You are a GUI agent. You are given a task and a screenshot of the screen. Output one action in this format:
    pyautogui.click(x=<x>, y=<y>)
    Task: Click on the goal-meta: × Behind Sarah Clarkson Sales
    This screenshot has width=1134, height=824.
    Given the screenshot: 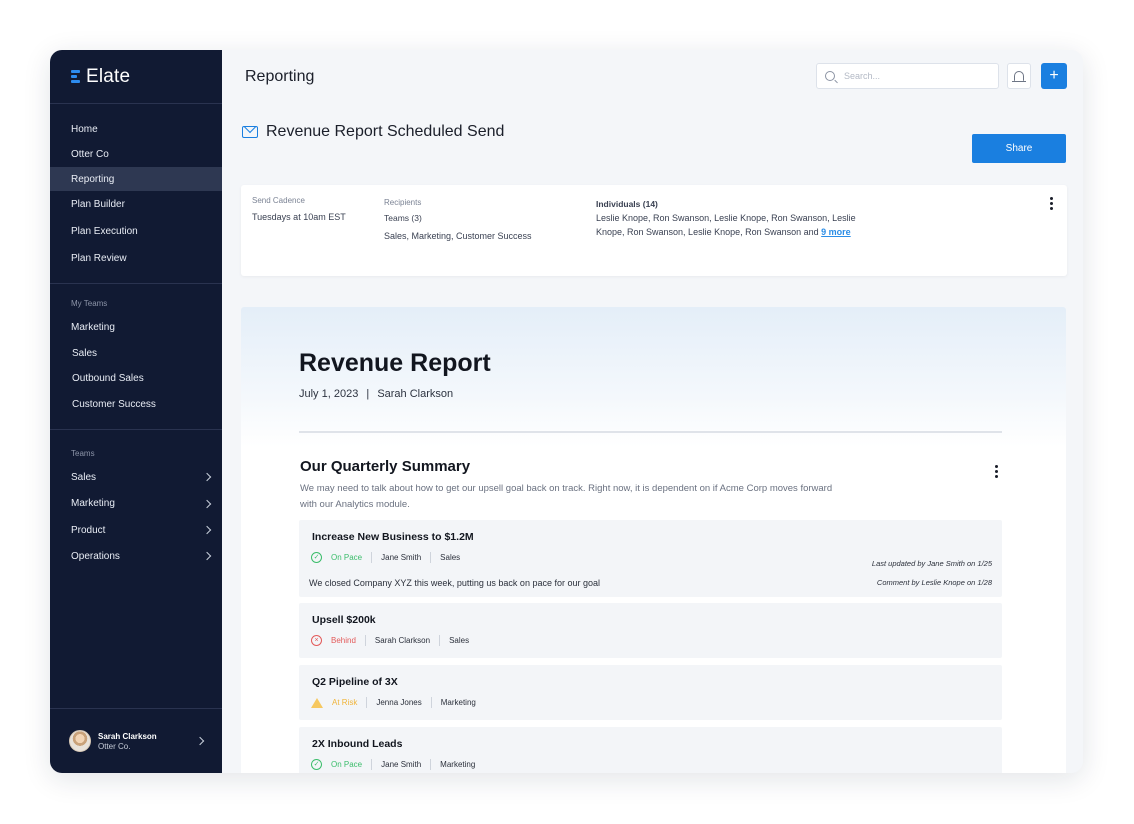 What is the action you would take?
    pyautogui.click(x=390, y=640)
    